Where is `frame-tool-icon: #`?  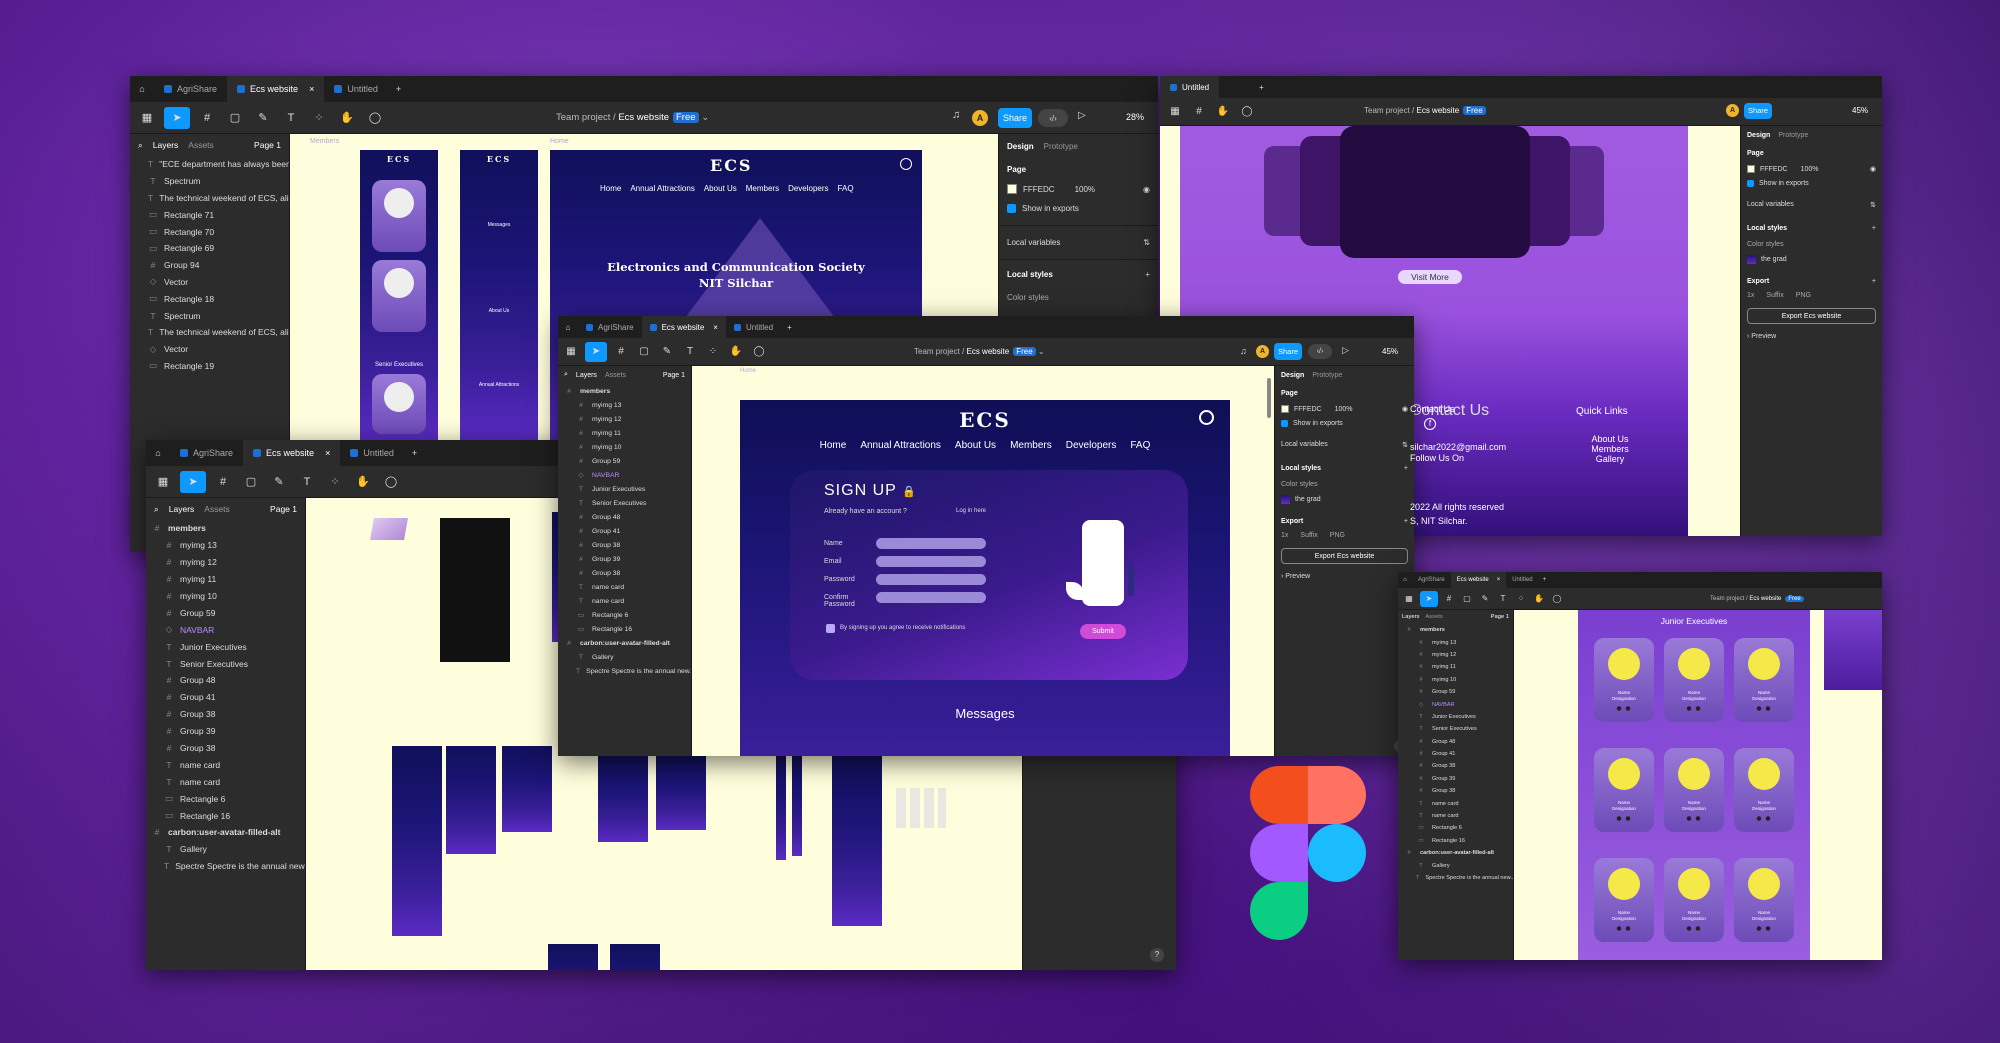
frame-tool-icon: # is located at coordinates (223, 482).